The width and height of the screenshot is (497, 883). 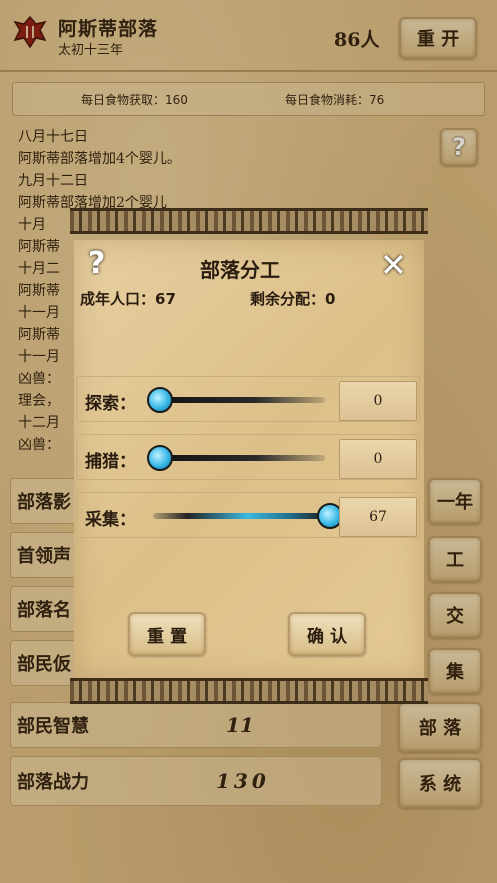 What do you see at coordinates (167, 634) in the screenshot?
I see `reset-button: 重 置` at bounding box center [167, 634].